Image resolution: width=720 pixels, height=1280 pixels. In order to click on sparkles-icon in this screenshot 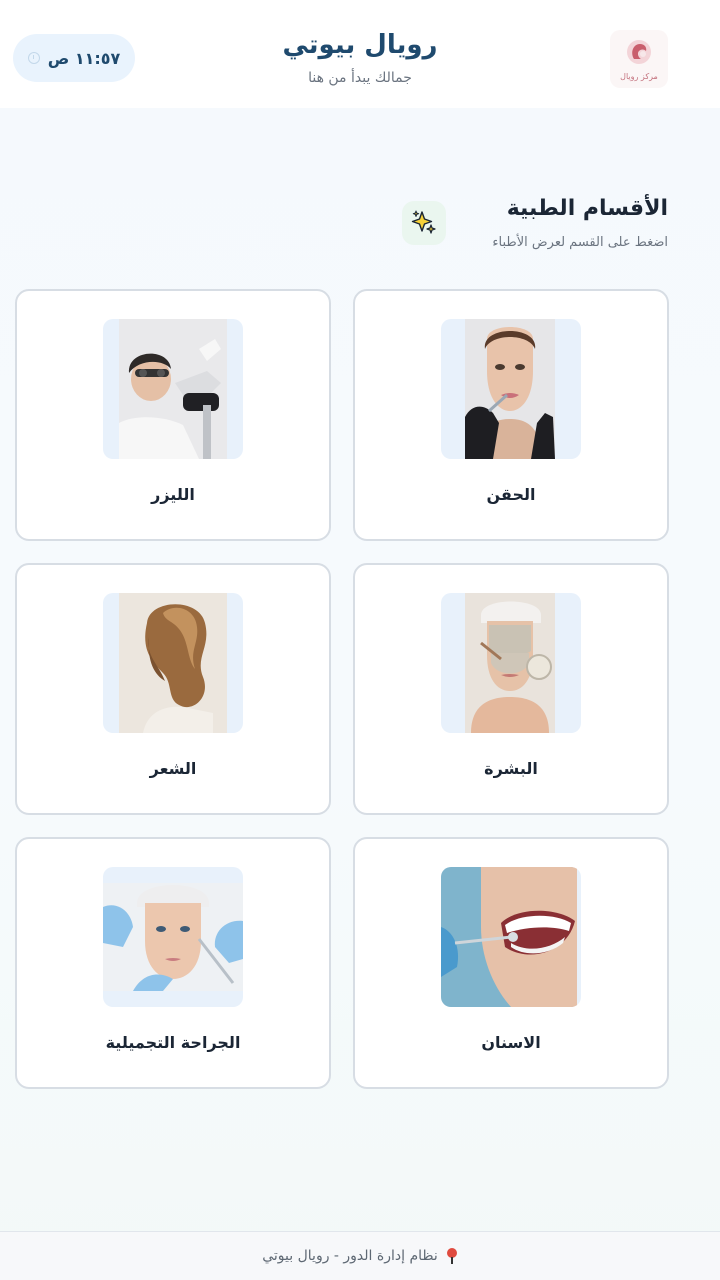, I will do `click(424, 223)`.